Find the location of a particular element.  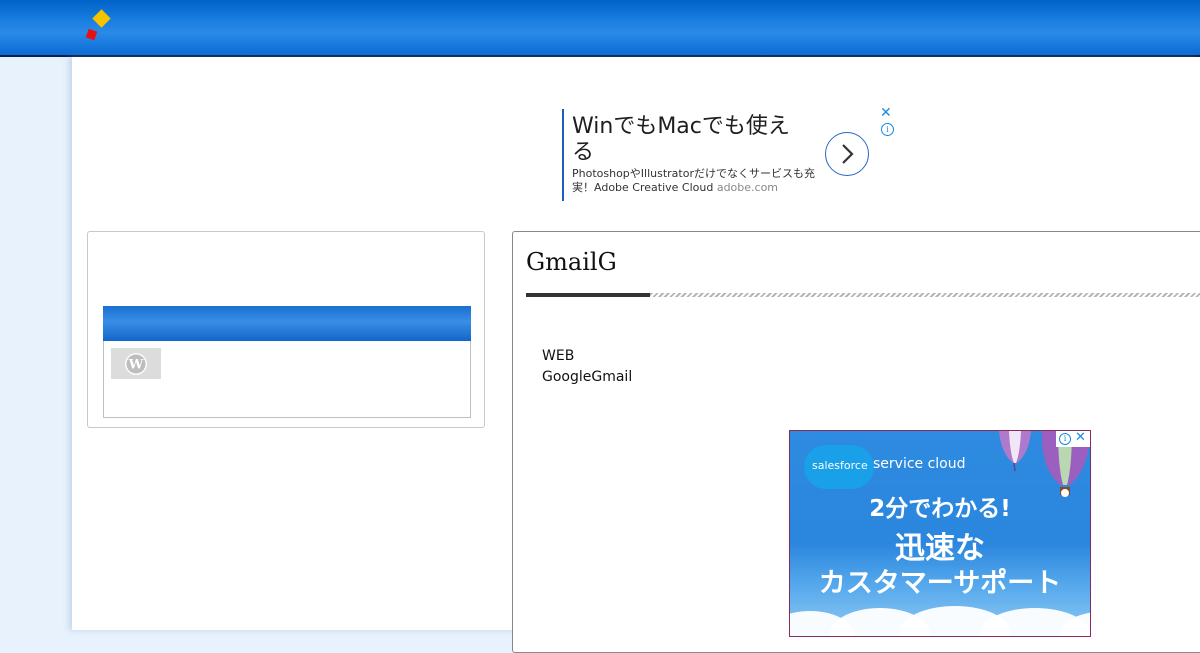

logo-yellow-diamond is located at coordinates (101, 18).